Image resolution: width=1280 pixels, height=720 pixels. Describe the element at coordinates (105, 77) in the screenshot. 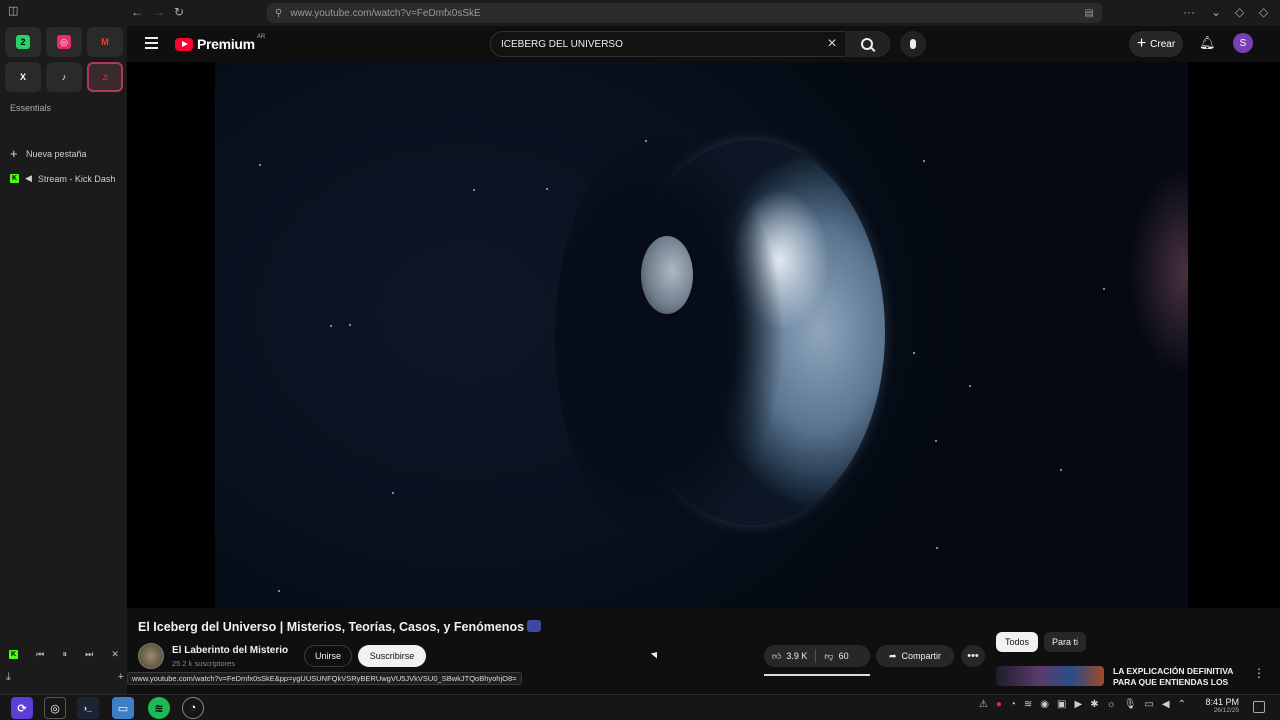

I see `pinned-tab-youtube-music: ♫` at that location.